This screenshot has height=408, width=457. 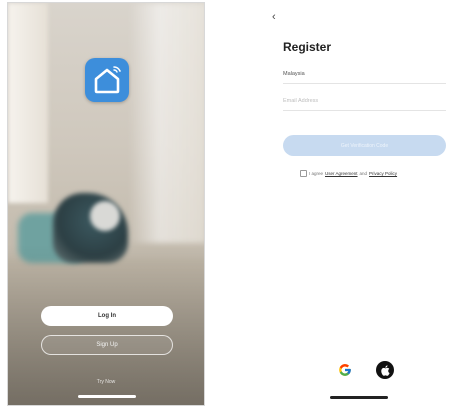 What do you see at coordinates (294, 74) in the screenshot?
I see `country-selector: Malaysia` at bounding box center [294, 74].